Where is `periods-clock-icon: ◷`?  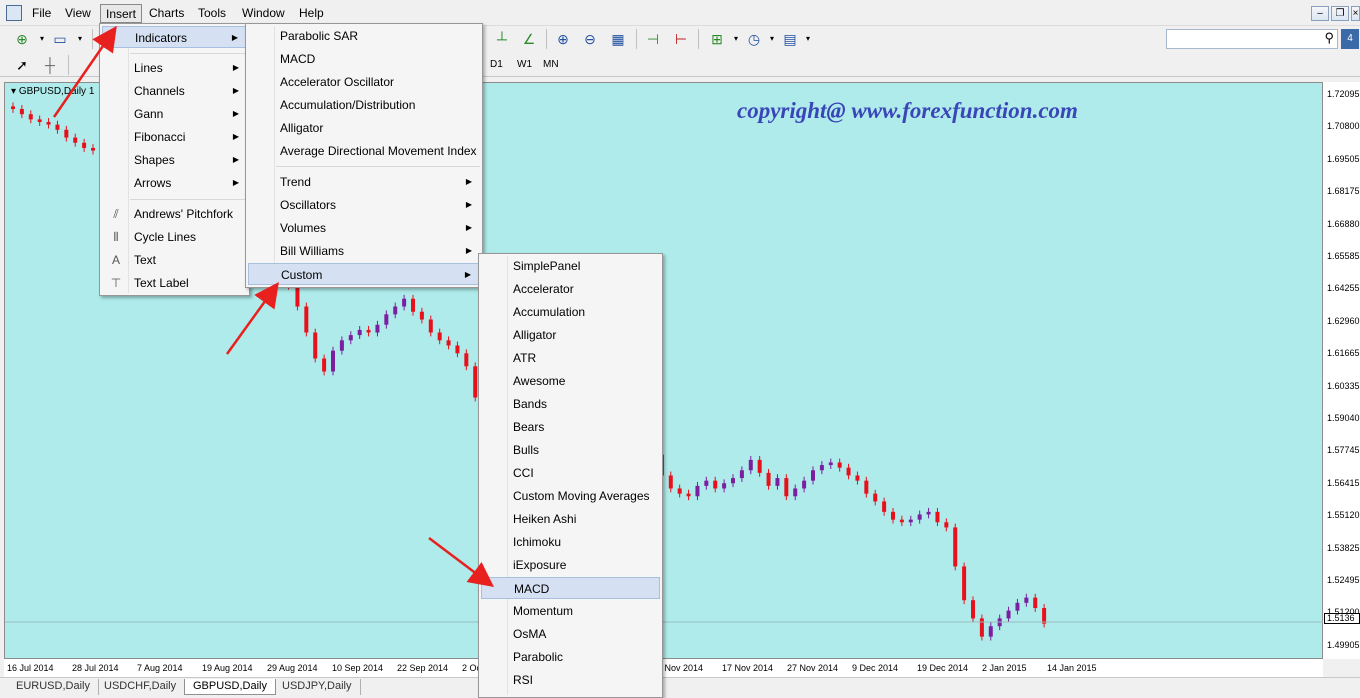 periods-clock-icon: ◷ is located at coordinates (754, 39).